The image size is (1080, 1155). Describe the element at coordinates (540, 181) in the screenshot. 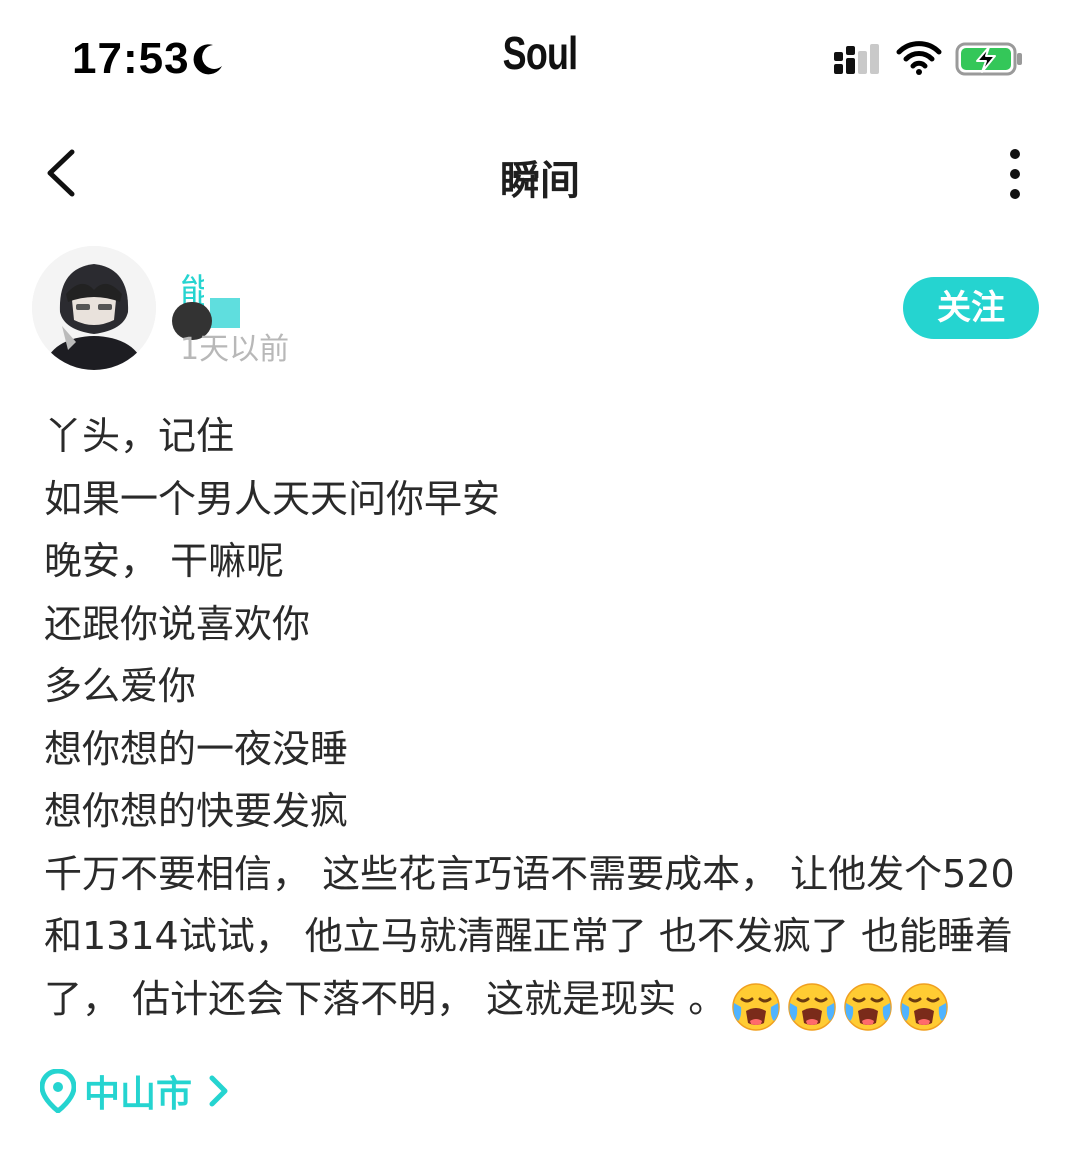

I see `page-title: 瞬间` at that location.